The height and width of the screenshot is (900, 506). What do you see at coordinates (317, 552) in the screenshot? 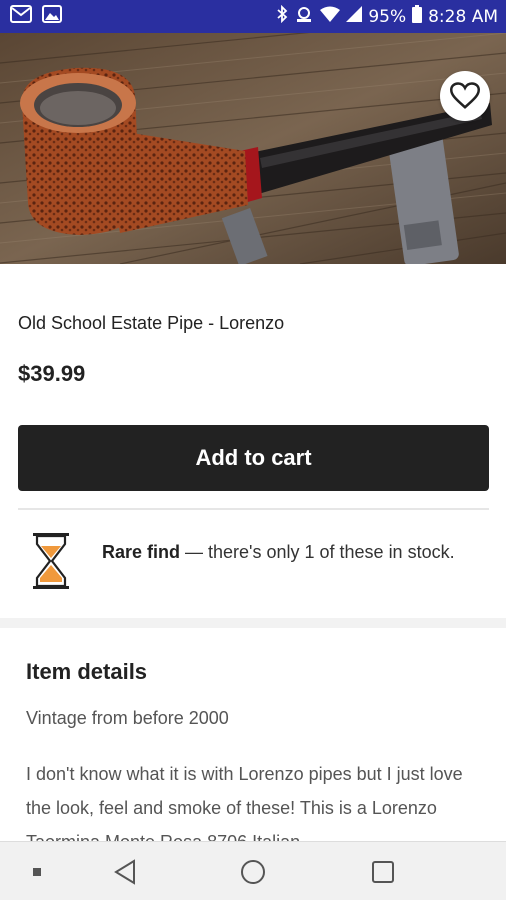
I see `rare-find-detail: — there's only 1 of these in stock.` at bounding box center [317, 552].